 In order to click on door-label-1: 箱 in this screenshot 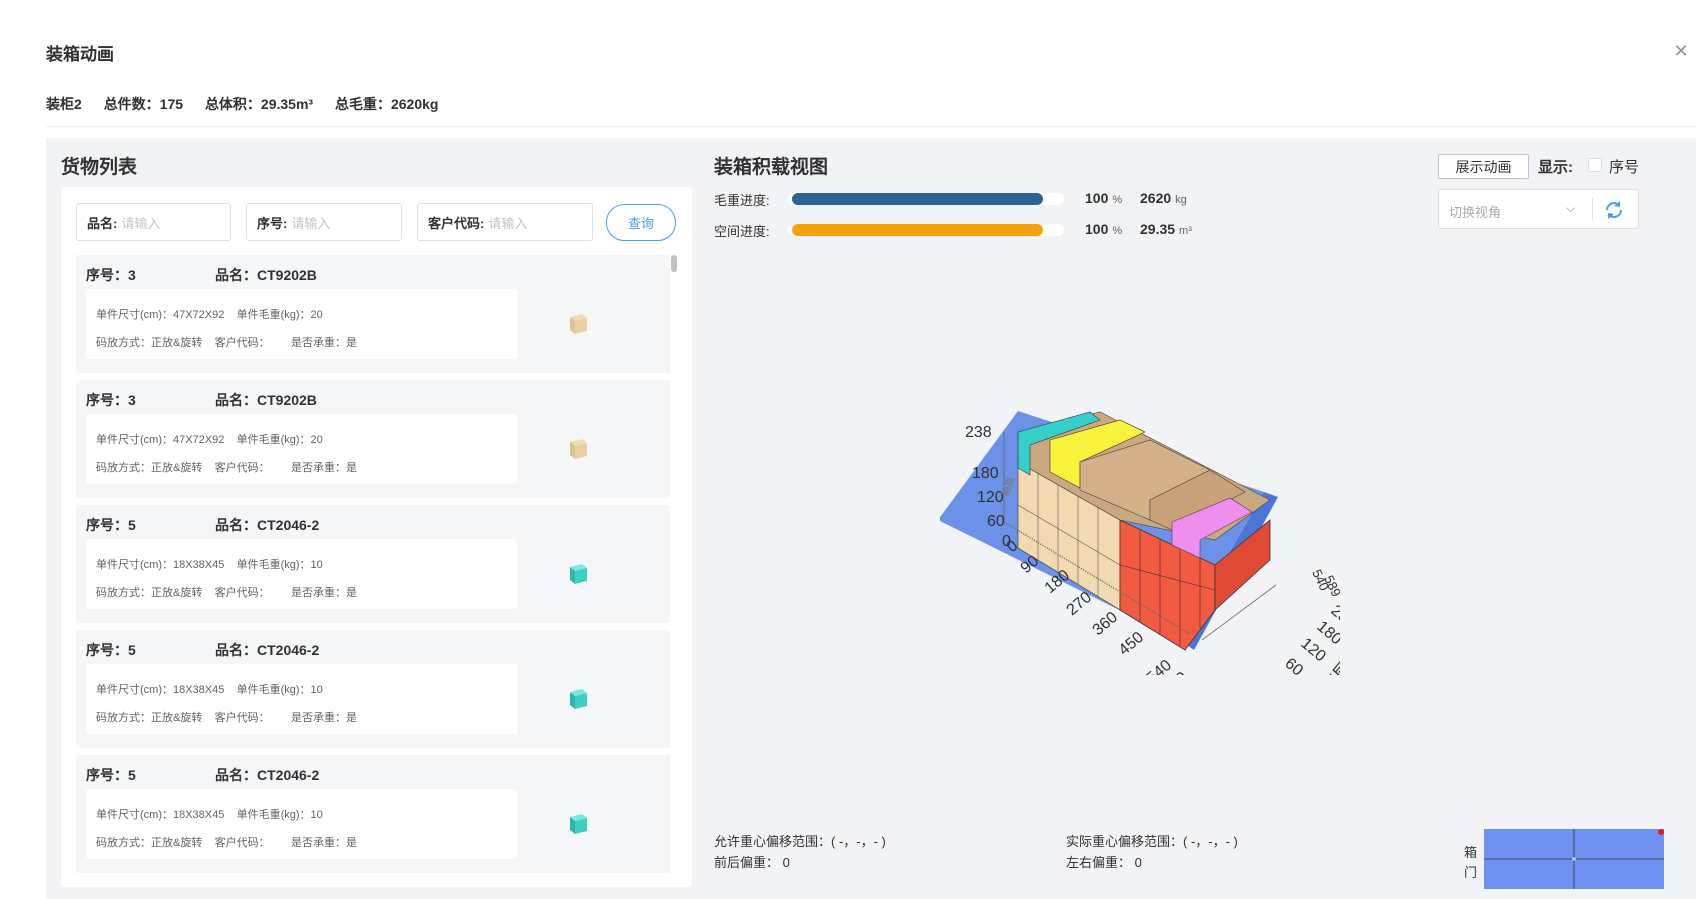, I will do `click(1471, 852)`.